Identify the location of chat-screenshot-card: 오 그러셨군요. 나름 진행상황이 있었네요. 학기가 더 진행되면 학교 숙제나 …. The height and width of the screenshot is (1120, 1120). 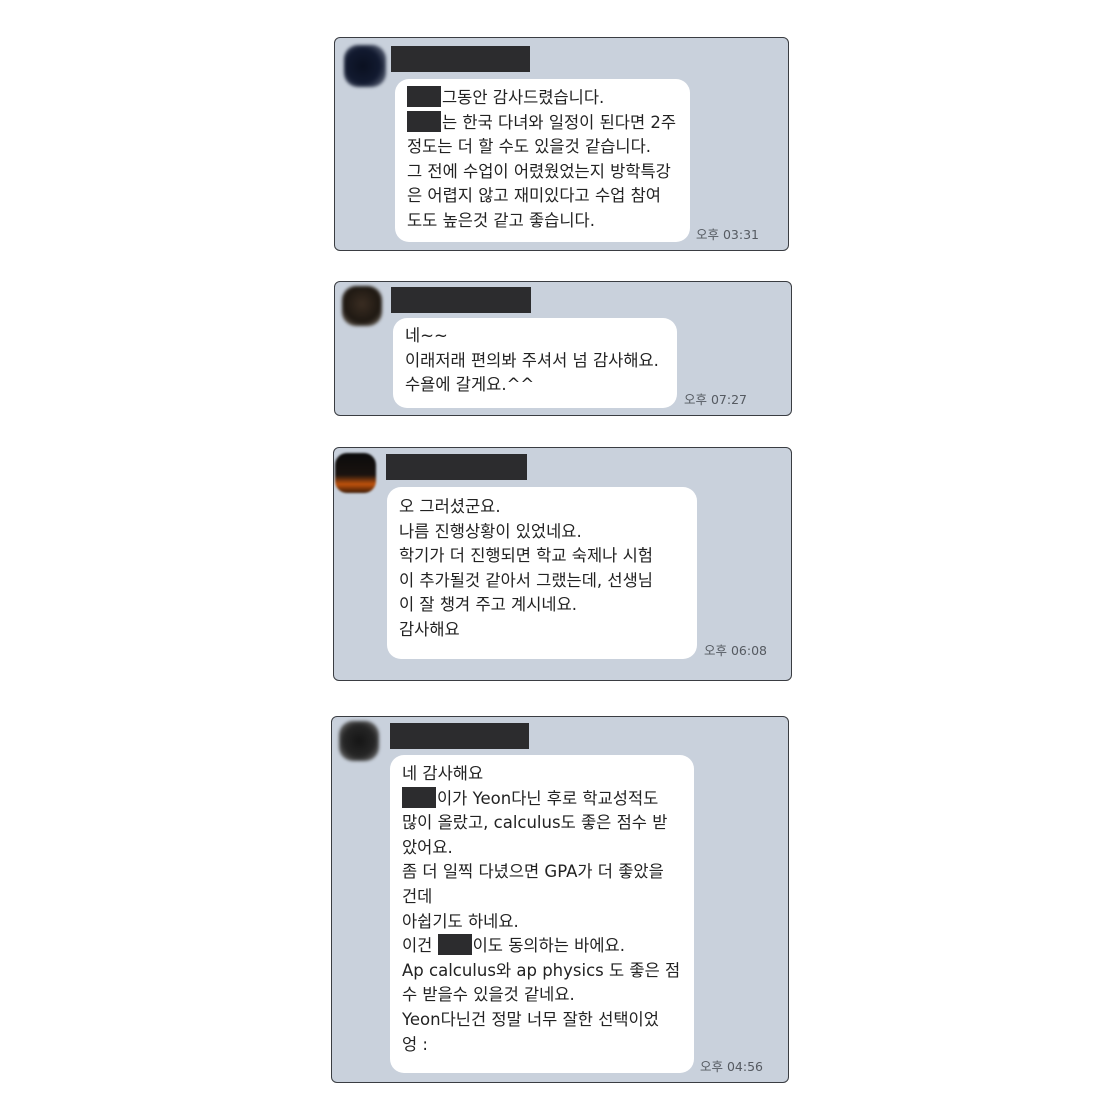
(562, 564).